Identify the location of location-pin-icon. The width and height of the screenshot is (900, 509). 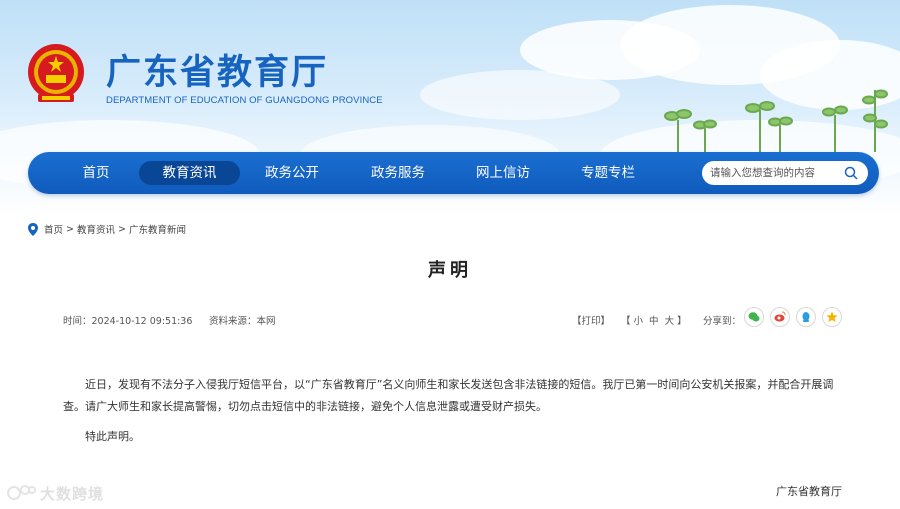
(33, 229).